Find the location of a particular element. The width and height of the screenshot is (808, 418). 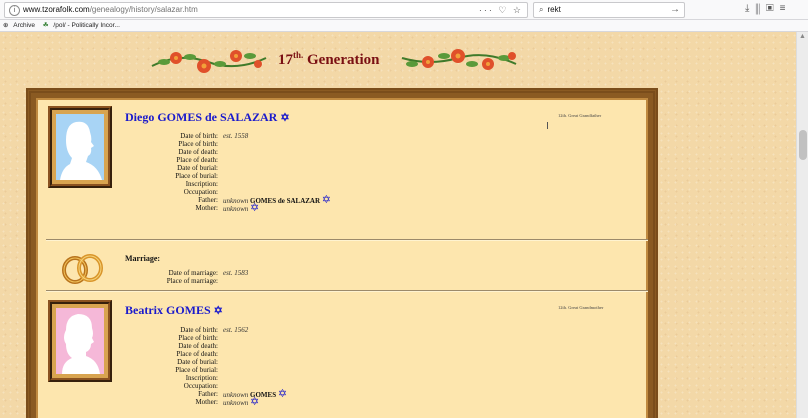

flower-garland-left-icon is located at coordinates (209, 61).